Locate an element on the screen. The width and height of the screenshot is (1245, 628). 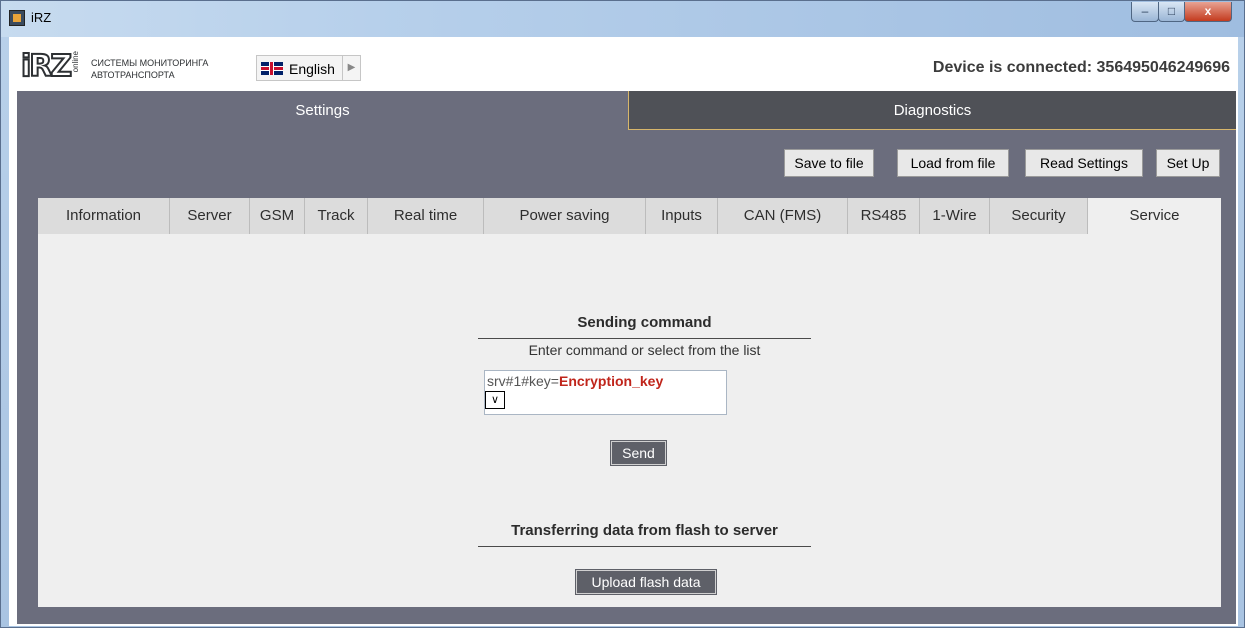
subtab-security: Security is located at coordinates (1039, 216).